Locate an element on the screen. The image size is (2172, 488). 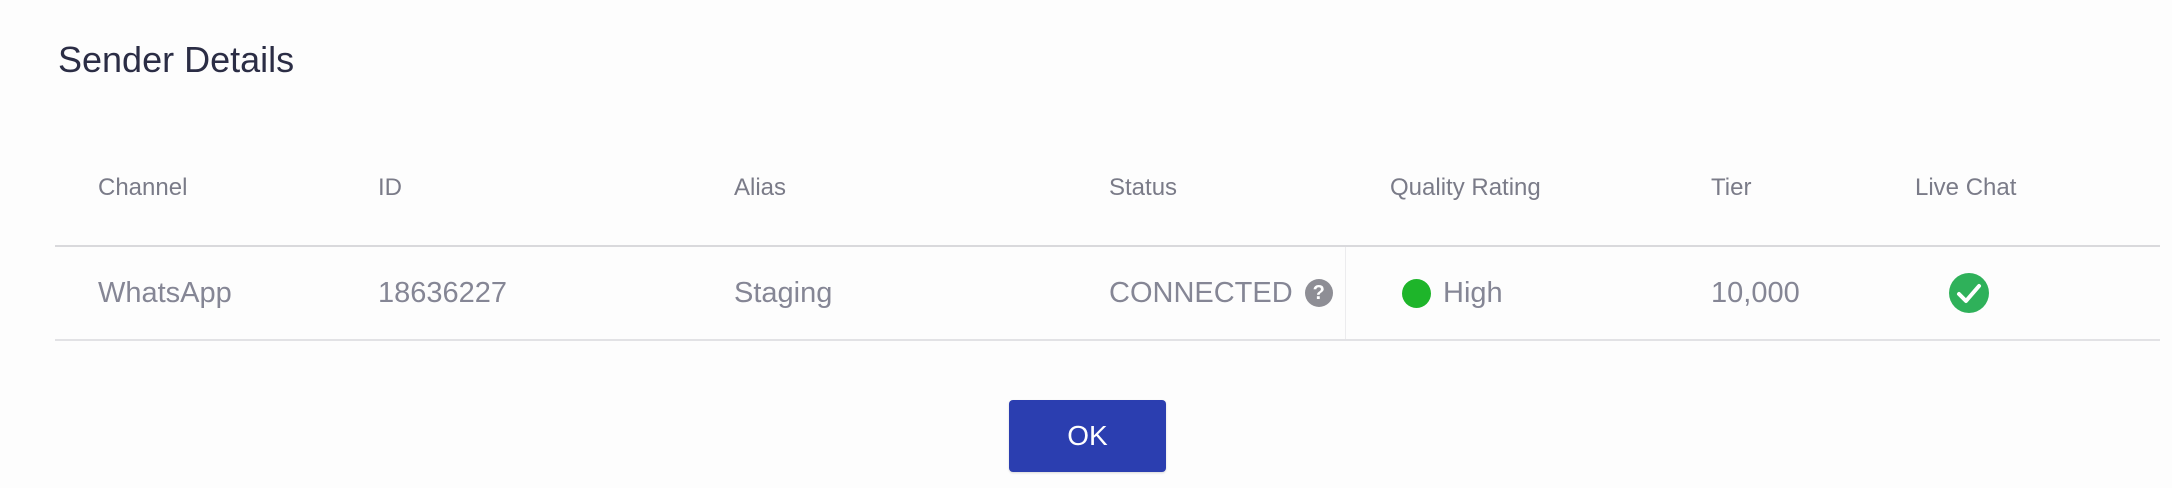
header-id: ID is located at coordinates (390, 187).